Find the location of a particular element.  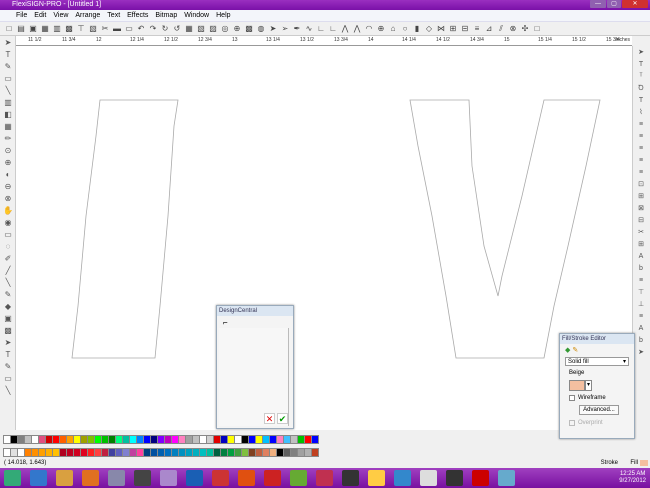

paste-icon: ▭ is located at coordinates (129, 29).